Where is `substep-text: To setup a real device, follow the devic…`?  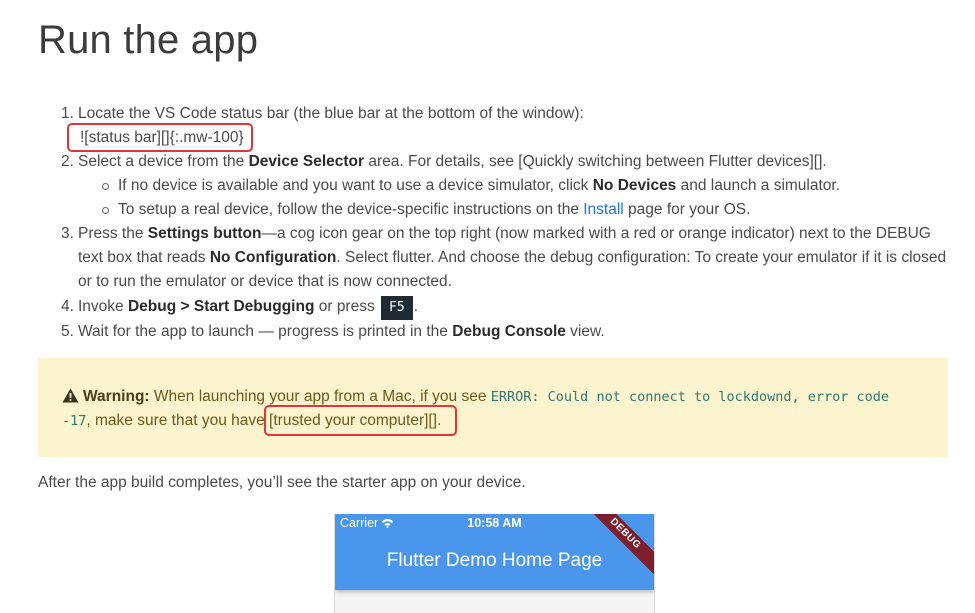
substep-text: To setup a real device, follow the devic… is located at coordinates (351, 209).